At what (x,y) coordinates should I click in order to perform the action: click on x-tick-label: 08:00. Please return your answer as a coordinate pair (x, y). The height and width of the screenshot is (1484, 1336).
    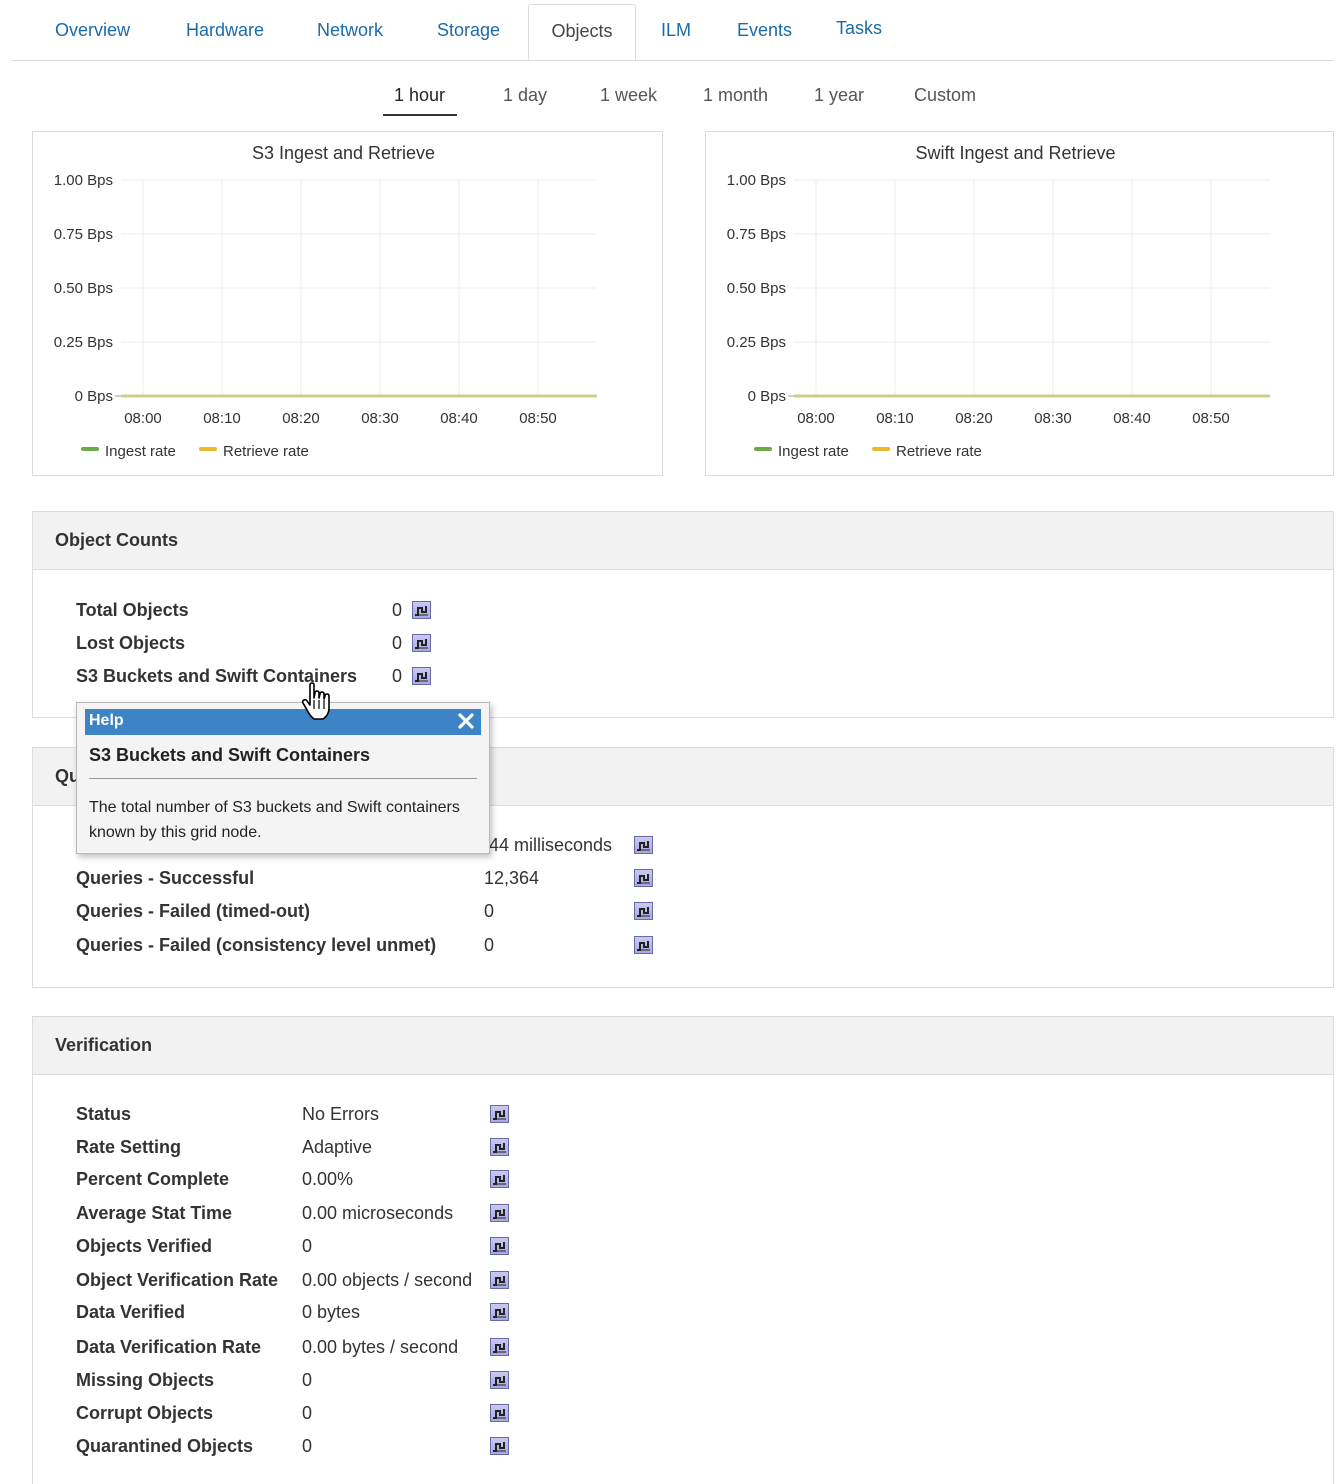
    Looking at the image, I should click on (816, 418).